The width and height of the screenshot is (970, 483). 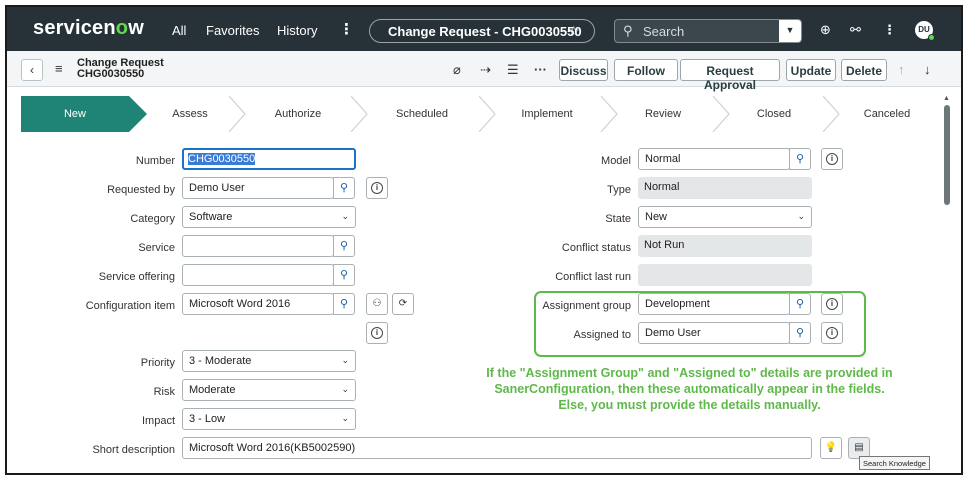 I want to click on stage-assess: Assess, so click(x=190, y=114).